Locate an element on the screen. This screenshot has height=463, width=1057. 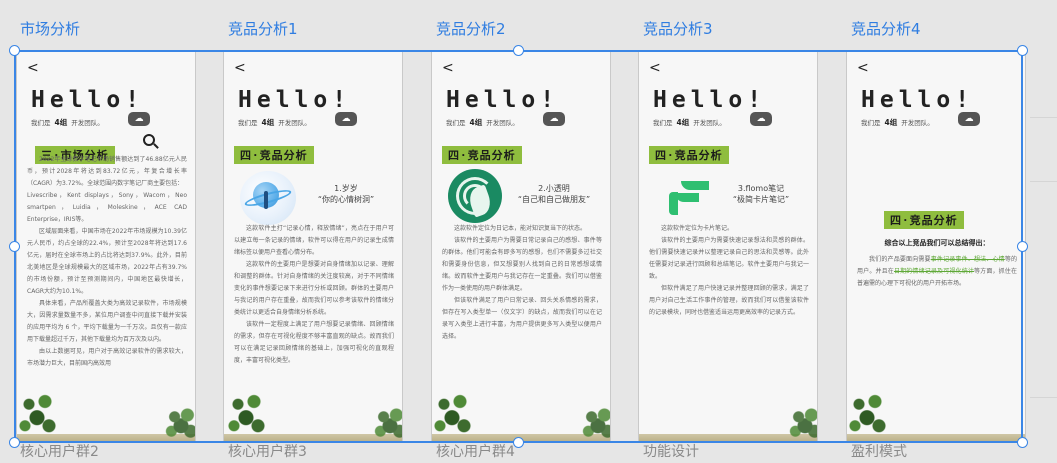
summary-highlight: 日期的情绪记录及可视化统计 is located at coordinates (934, 271).